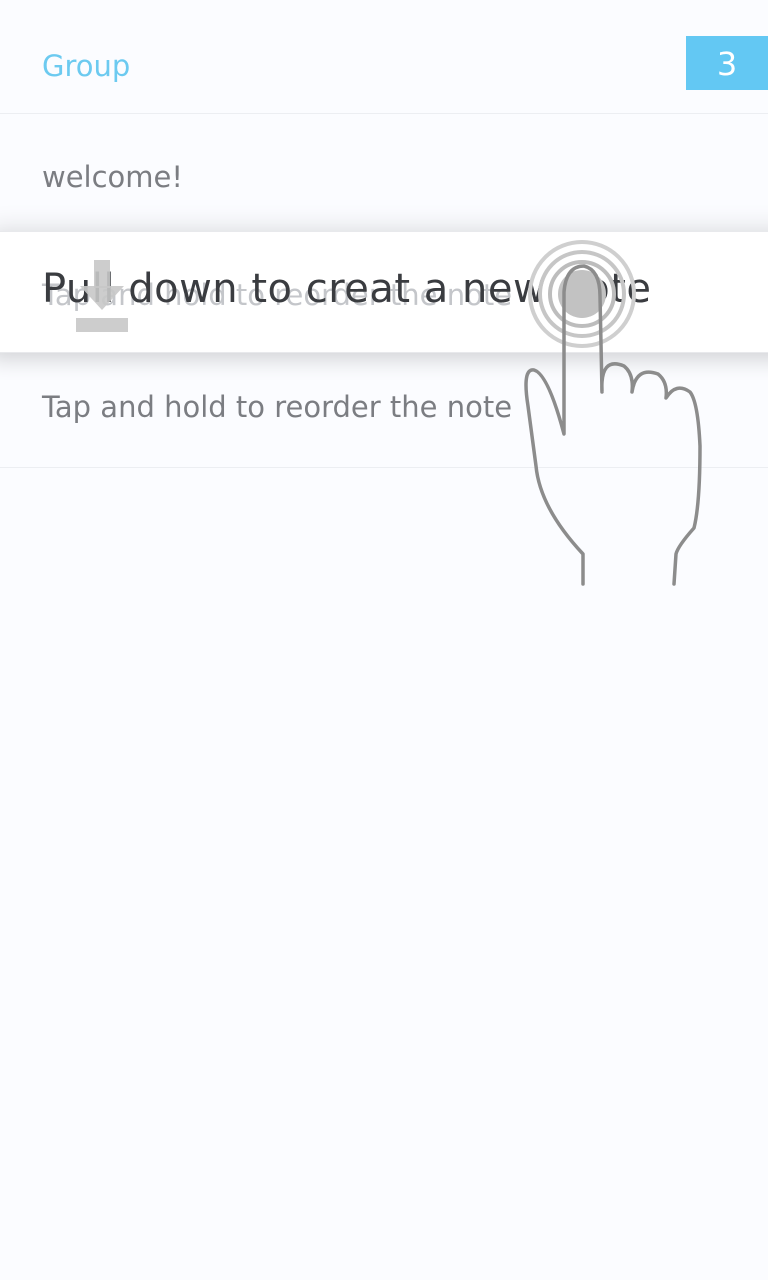 This screenshot has width=768, height=1280. Describe the element at coordinates (613, 413) in the screenshot. I see `hand-gesture-icon` at that location.